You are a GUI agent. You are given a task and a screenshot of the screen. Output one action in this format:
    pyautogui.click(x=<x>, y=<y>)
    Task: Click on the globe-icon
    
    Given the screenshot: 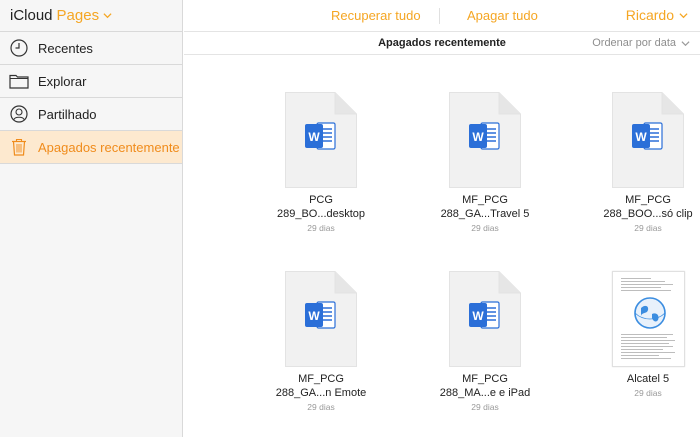 What is the action you would take?
    pyautogui.click(x=649, y=313)
    